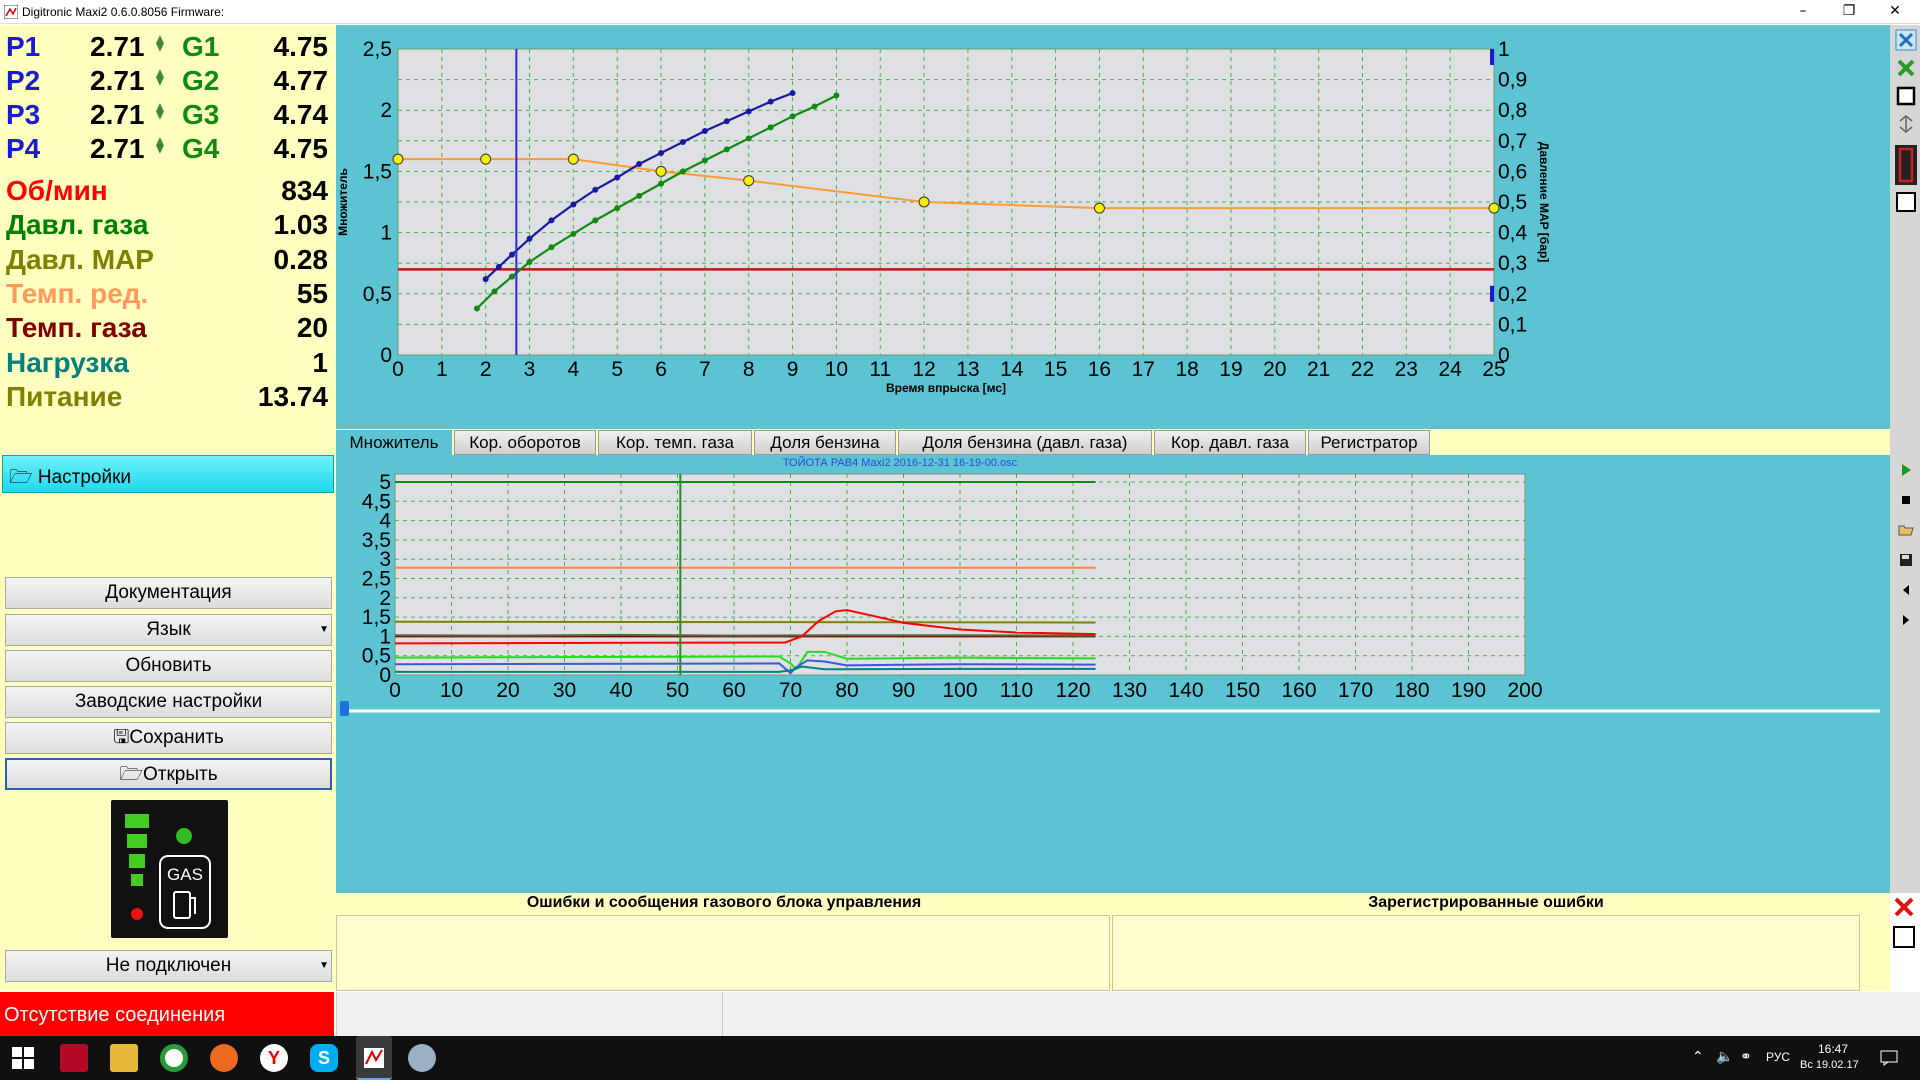 This screenshot has width=1920, height=1085. Describe the element at coordinates (304, 190) in the screenshot. I see `param-value: 834` at that location.